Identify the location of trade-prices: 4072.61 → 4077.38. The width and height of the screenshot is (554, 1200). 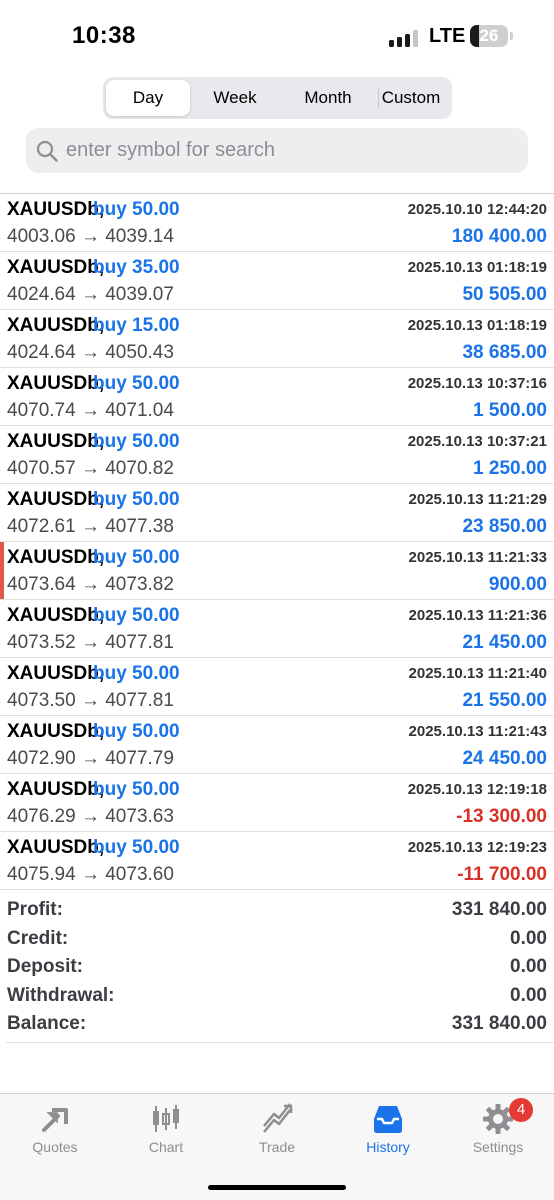
(90, 526).